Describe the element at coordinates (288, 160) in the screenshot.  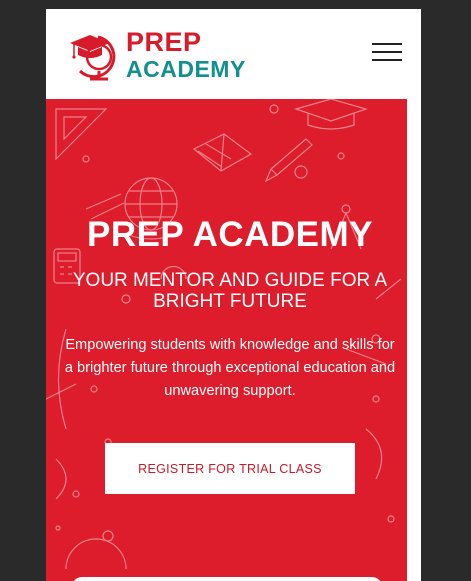
I see `pencil-icon` at that location.